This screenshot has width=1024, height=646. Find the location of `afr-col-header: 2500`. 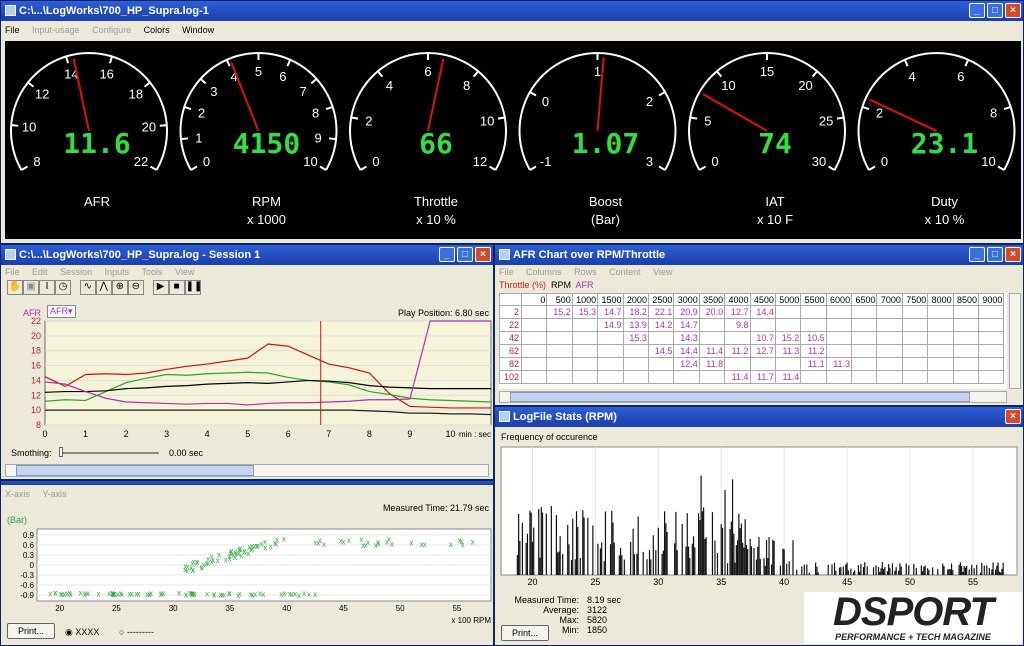

afr-col-header: 2500 is located at coordinates (661, 299).